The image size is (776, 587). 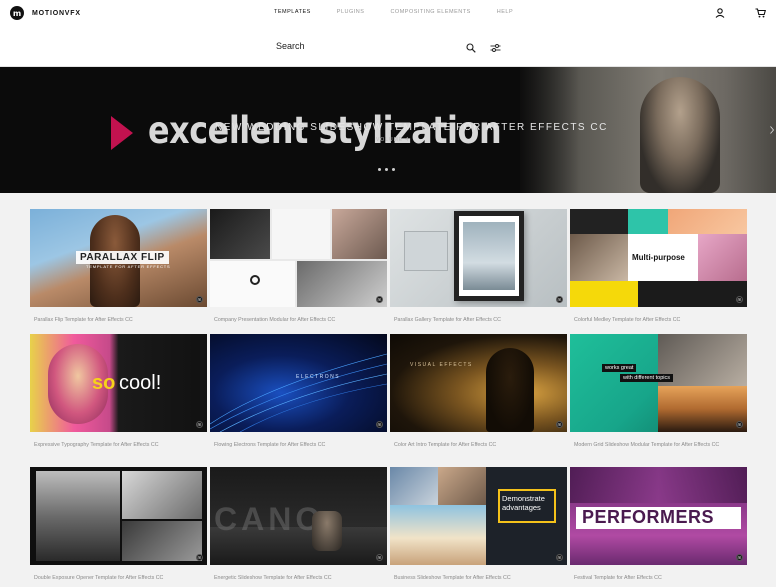 What do you see at coordinates (56, 13) in the screenshot?
I see `brand-name: MOTIONVFX` at bounding box center [56, 13].